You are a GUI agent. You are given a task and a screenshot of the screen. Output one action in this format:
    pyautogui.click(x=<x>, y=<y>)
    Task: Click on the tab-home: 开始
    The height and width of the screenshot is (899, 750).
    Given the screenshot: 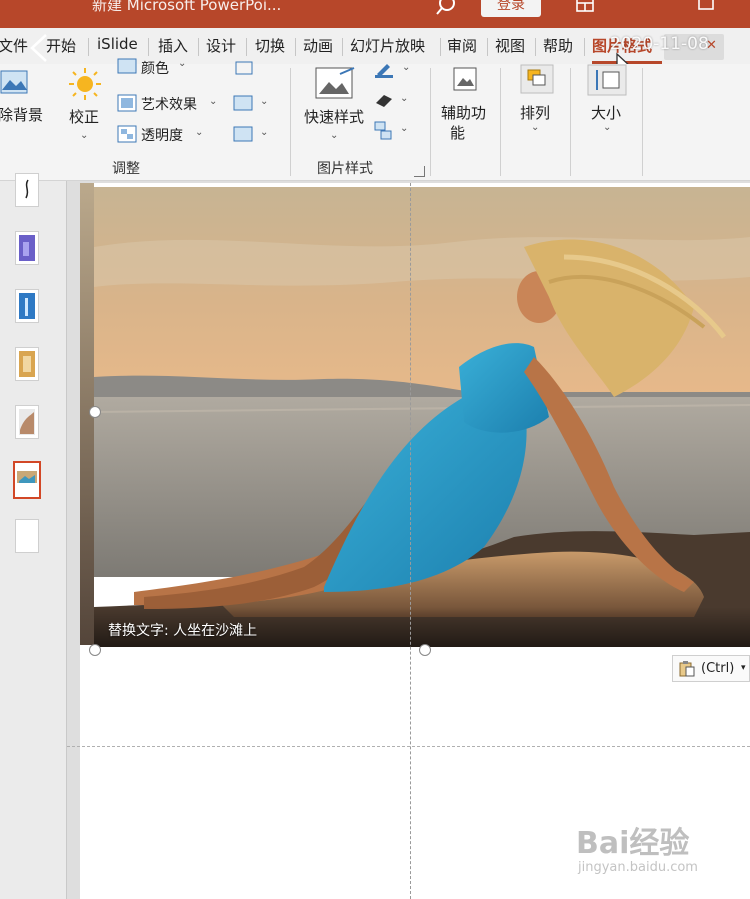 What is the action you would take?
    pyautogui.click(x=61, y=45)
    